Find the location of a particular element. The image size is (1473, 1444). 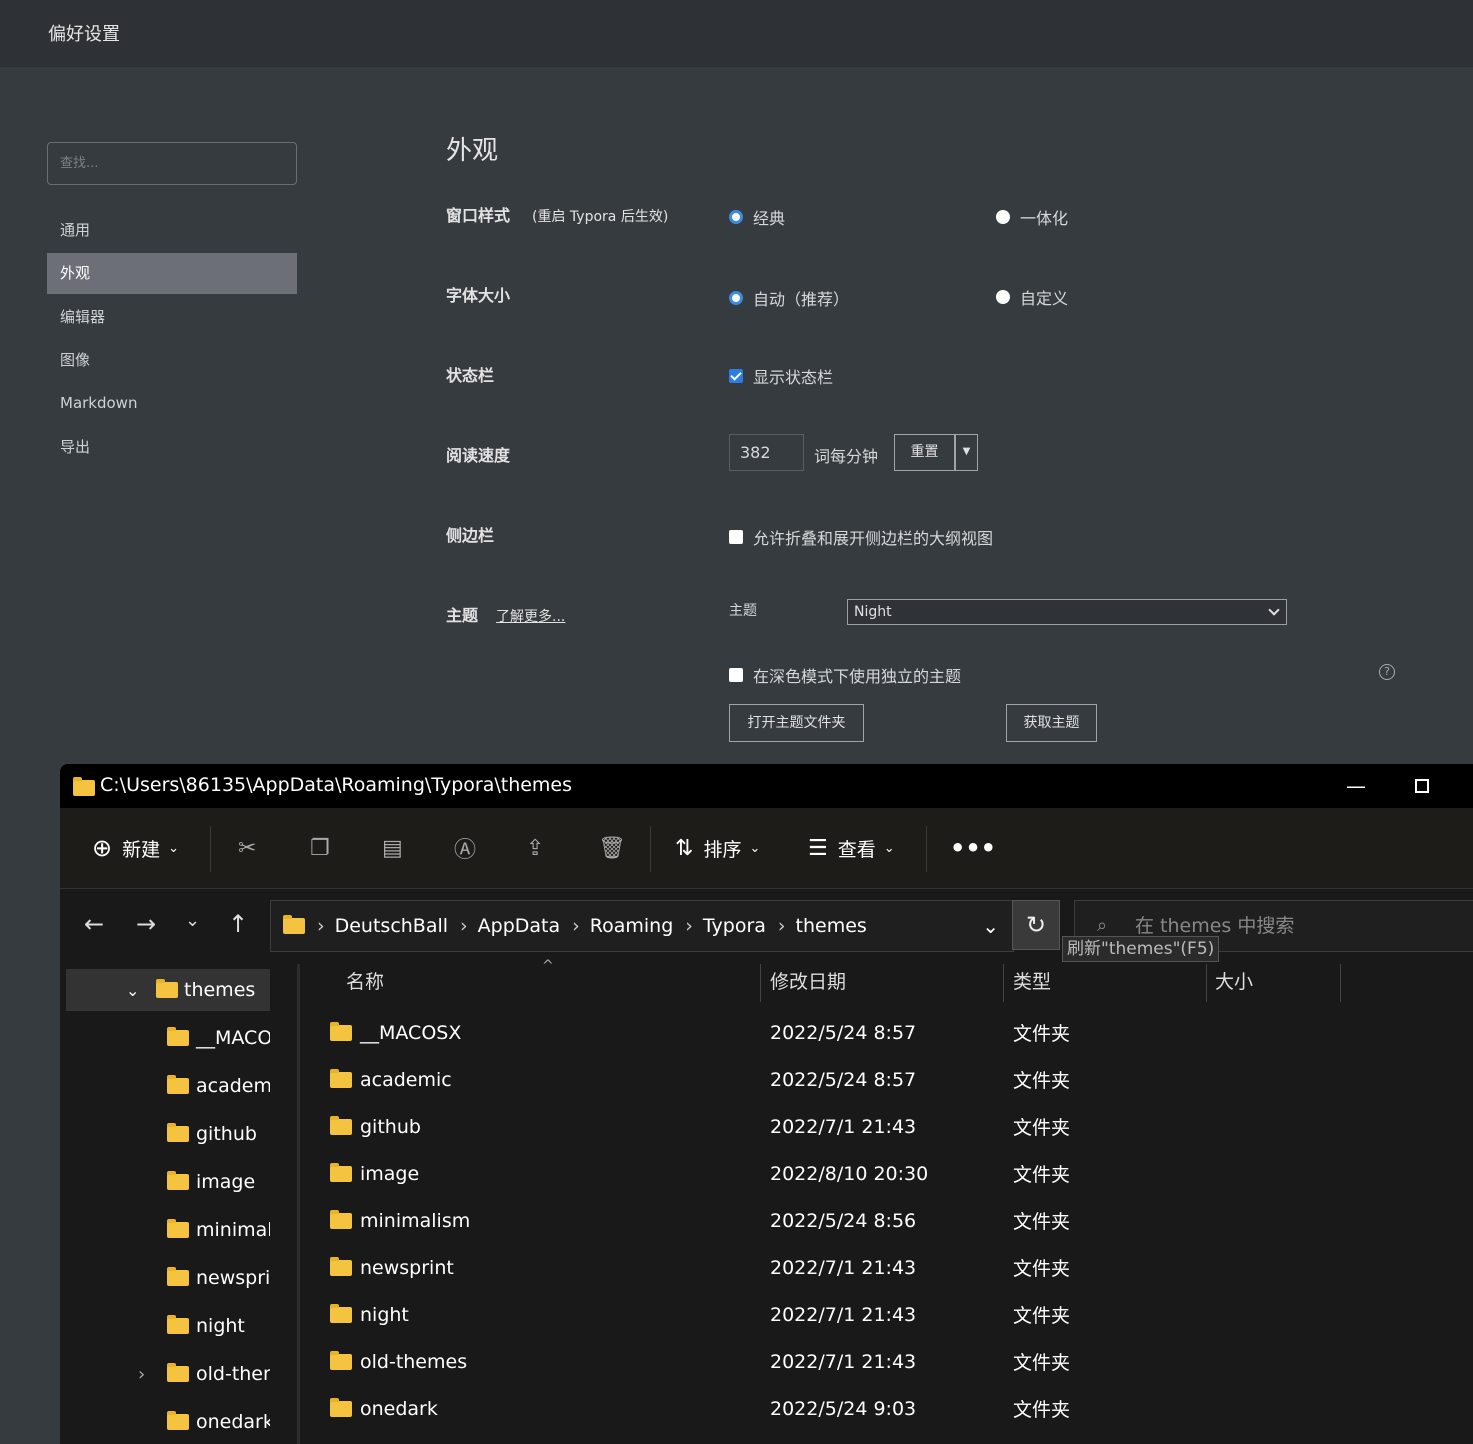

paste-icon: ▤ is located at coordinates (397, 848).